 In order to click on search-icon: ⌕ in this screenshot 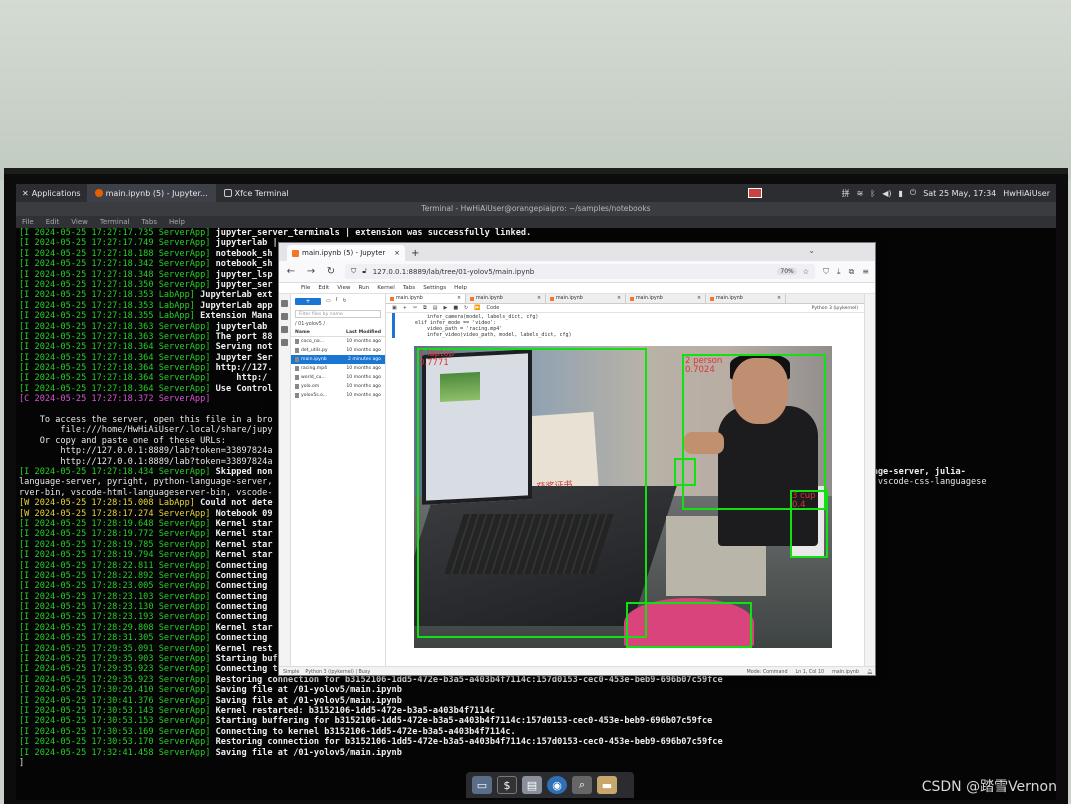, I will do `click(582, 785)`.